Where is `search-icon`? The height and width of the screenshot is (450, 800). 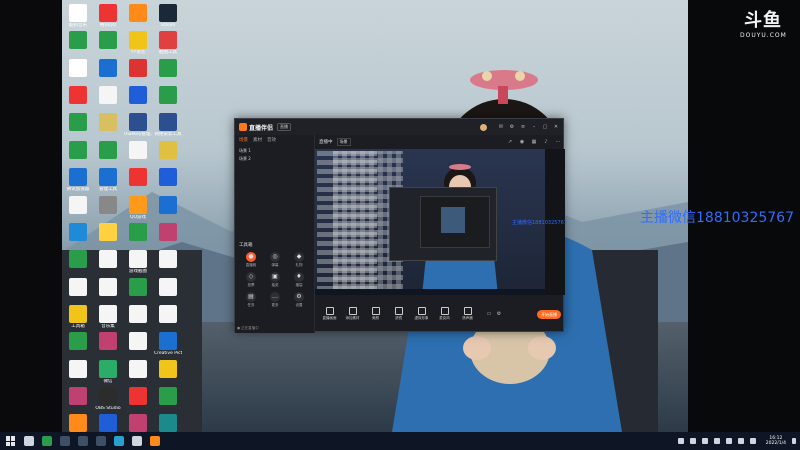
search-icon is located at coordinates (29, 441).